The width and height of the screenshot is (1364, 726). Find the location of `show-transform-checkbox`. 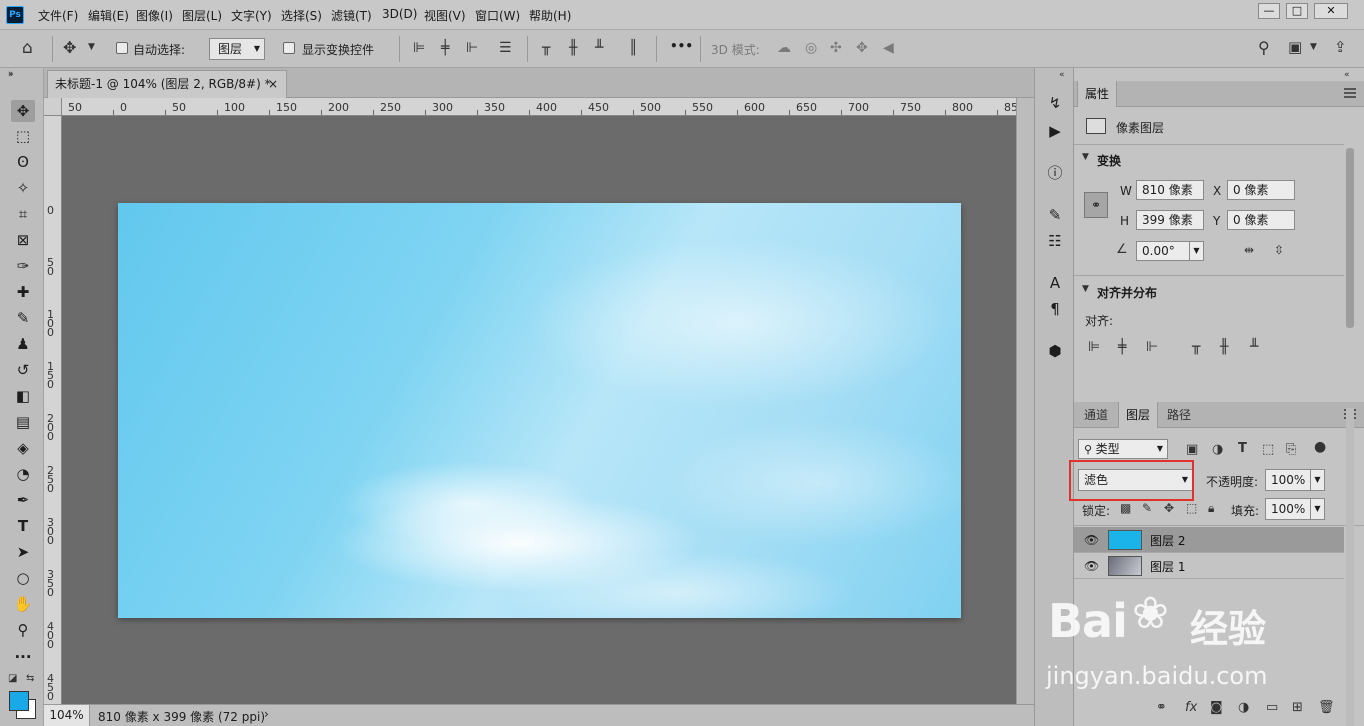

show-transform-checkbox is located at coordinates (289, 48).